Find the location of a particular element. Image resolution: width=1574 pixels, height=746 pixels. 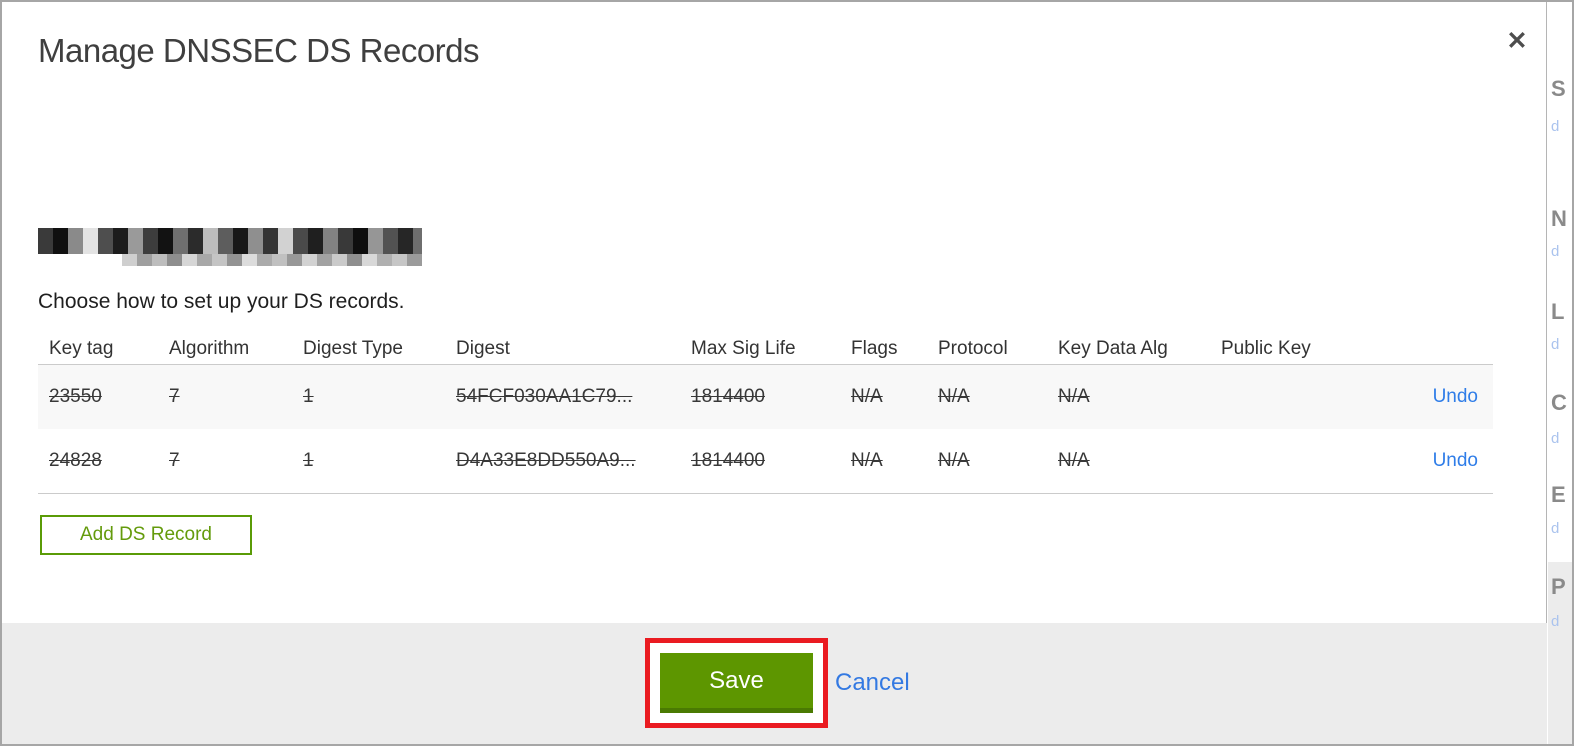

background-text-fragment: S is located at coordinates (1558, 88).